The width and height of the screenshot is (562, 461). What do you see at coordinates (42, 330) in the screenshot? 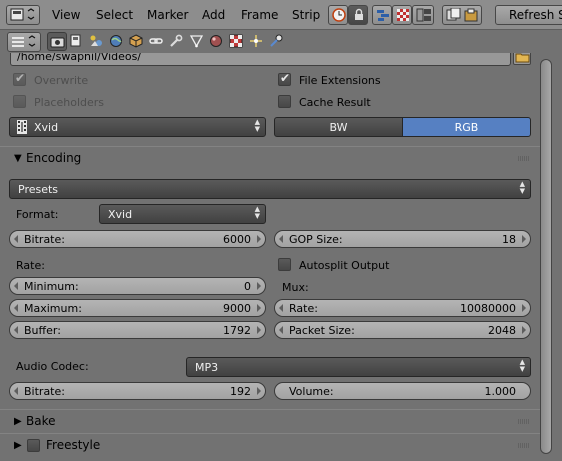
I see `buffer-label: Buffer:` at bounding box center [42, 330].